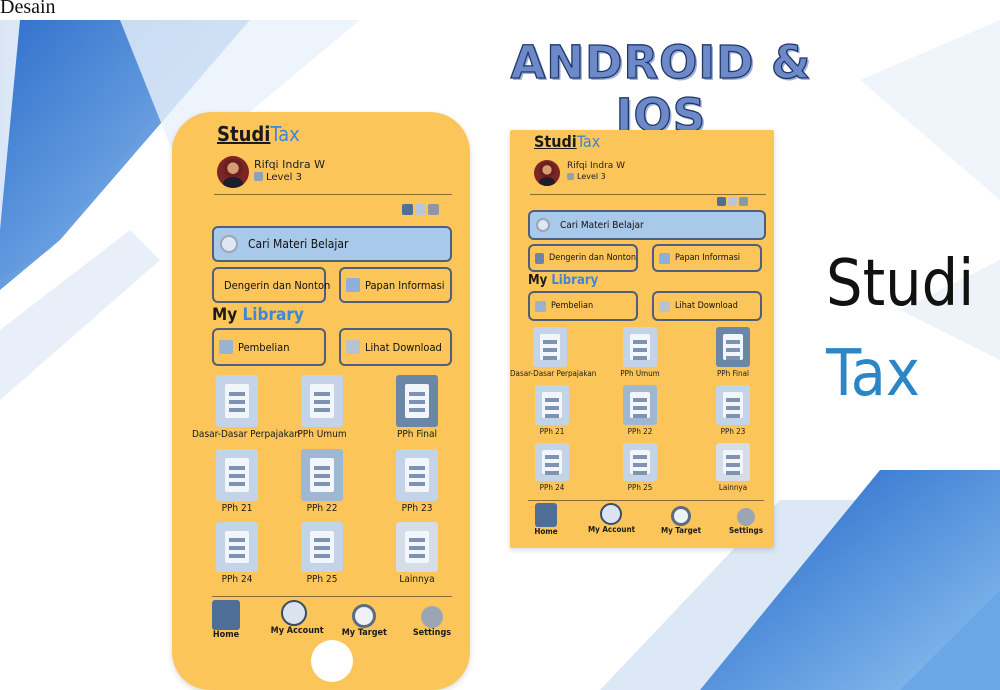  Describe the element at coordinates (611, 514) in the screenshot. I see `account-icon` at that location.